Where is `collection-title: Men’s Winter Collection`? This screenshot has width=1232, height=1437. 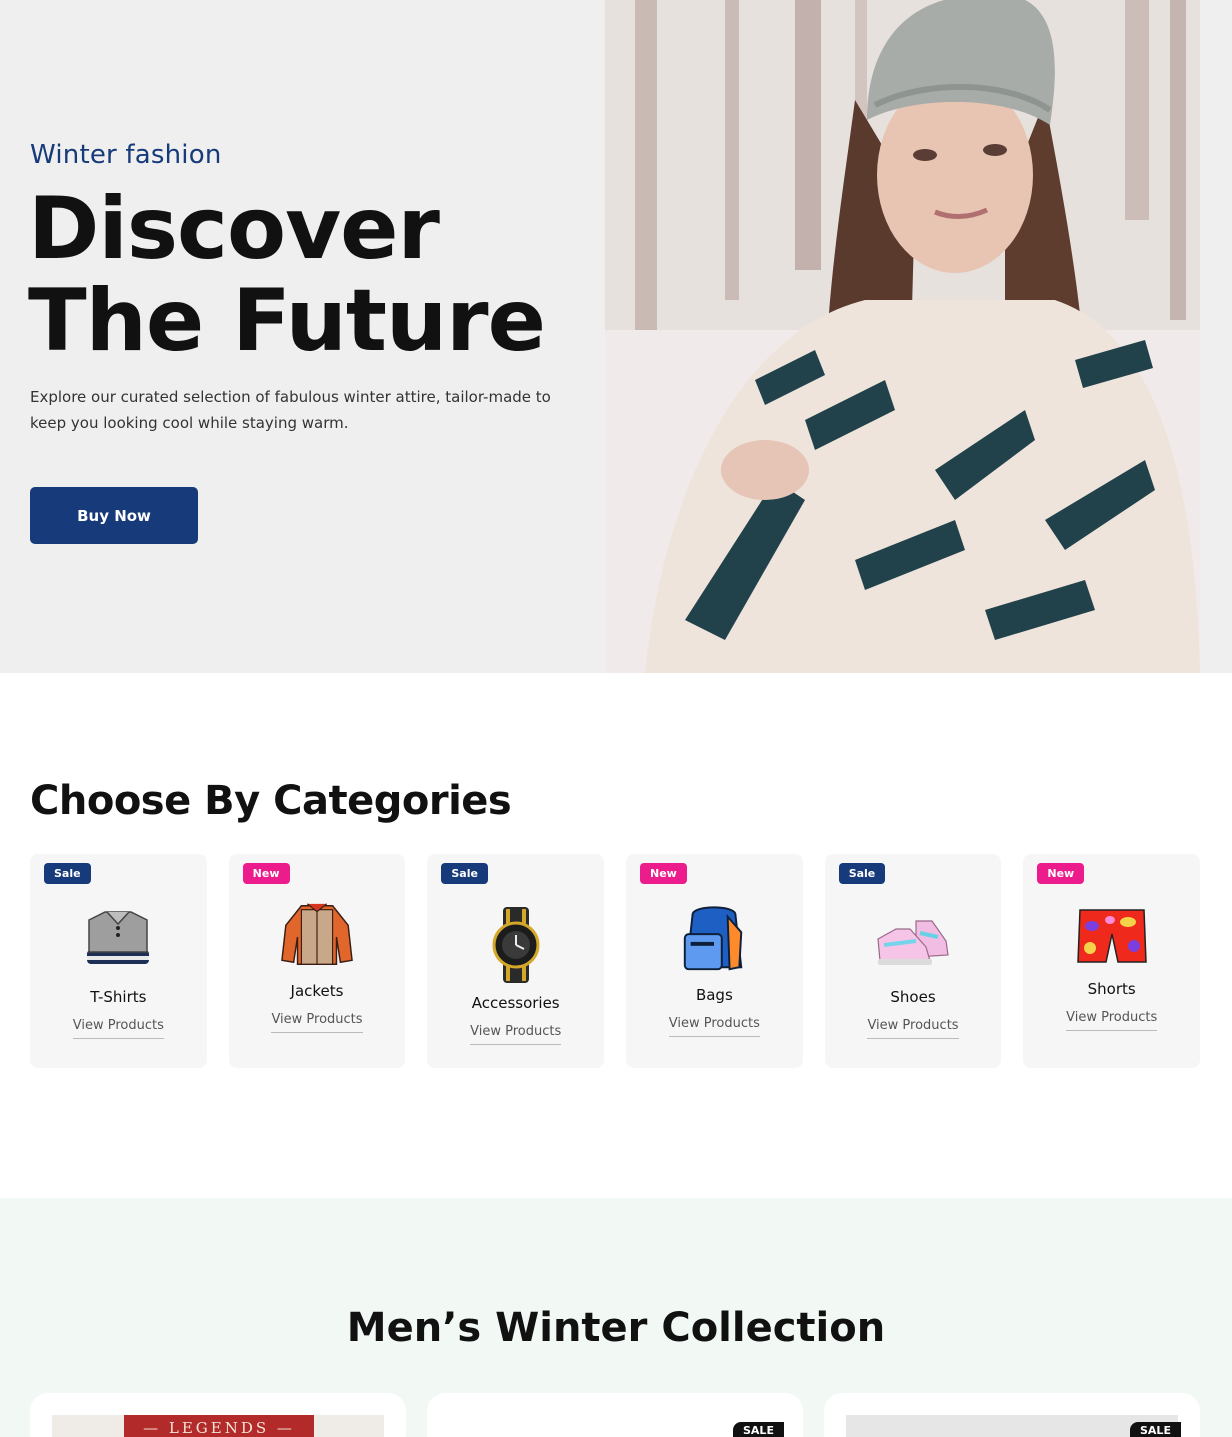 collection-title: Men’s Winter Collection is located at coordinates (616, 1328).